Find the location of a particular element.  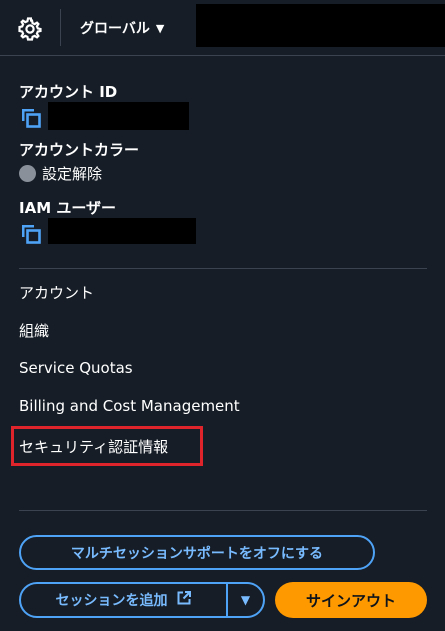

account-color-row: 設定解除 is located at coordinates (60, 173).